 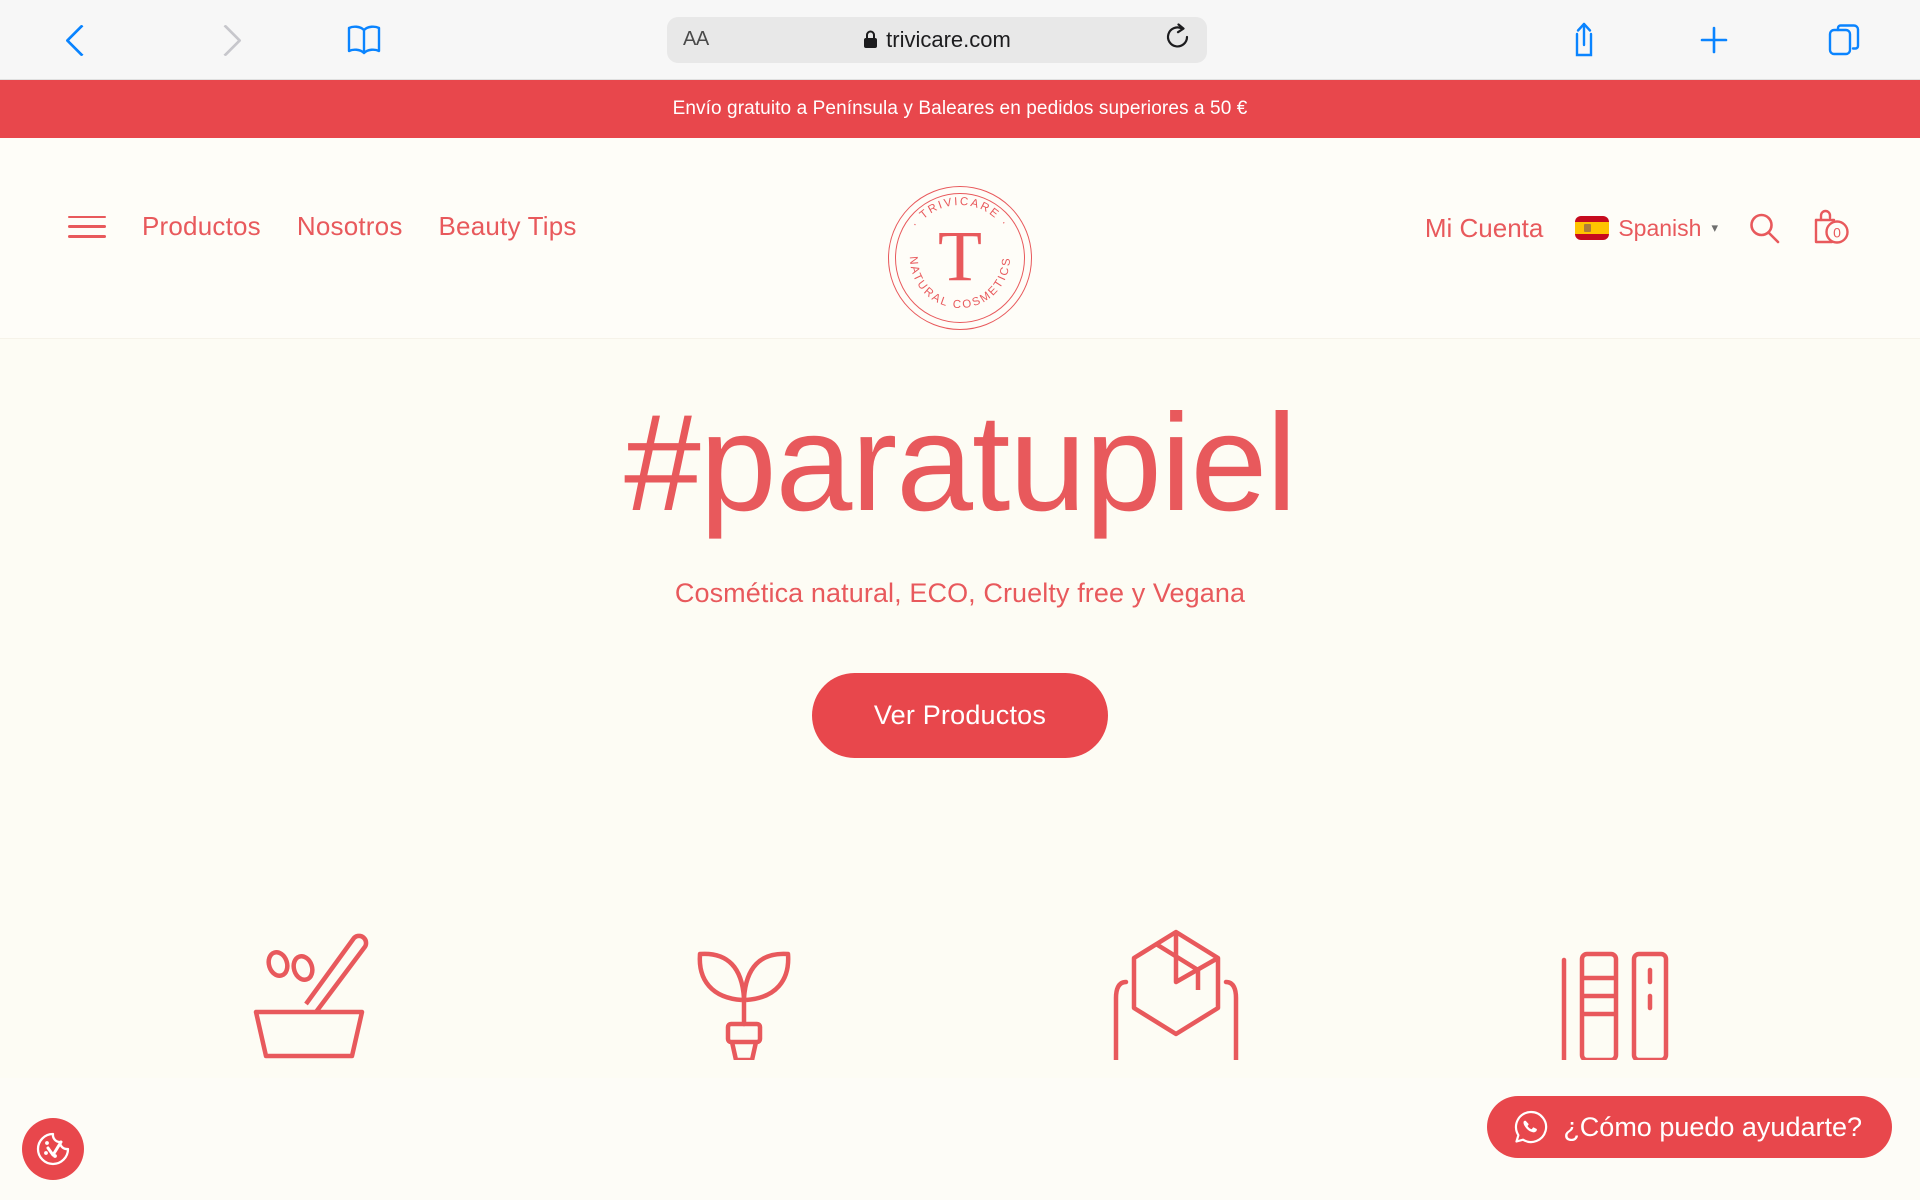 What do you see at coordinates (744, 1005) in the screenshot?
I see `plant-sprout-icon` at bounding box center [744, 1005].